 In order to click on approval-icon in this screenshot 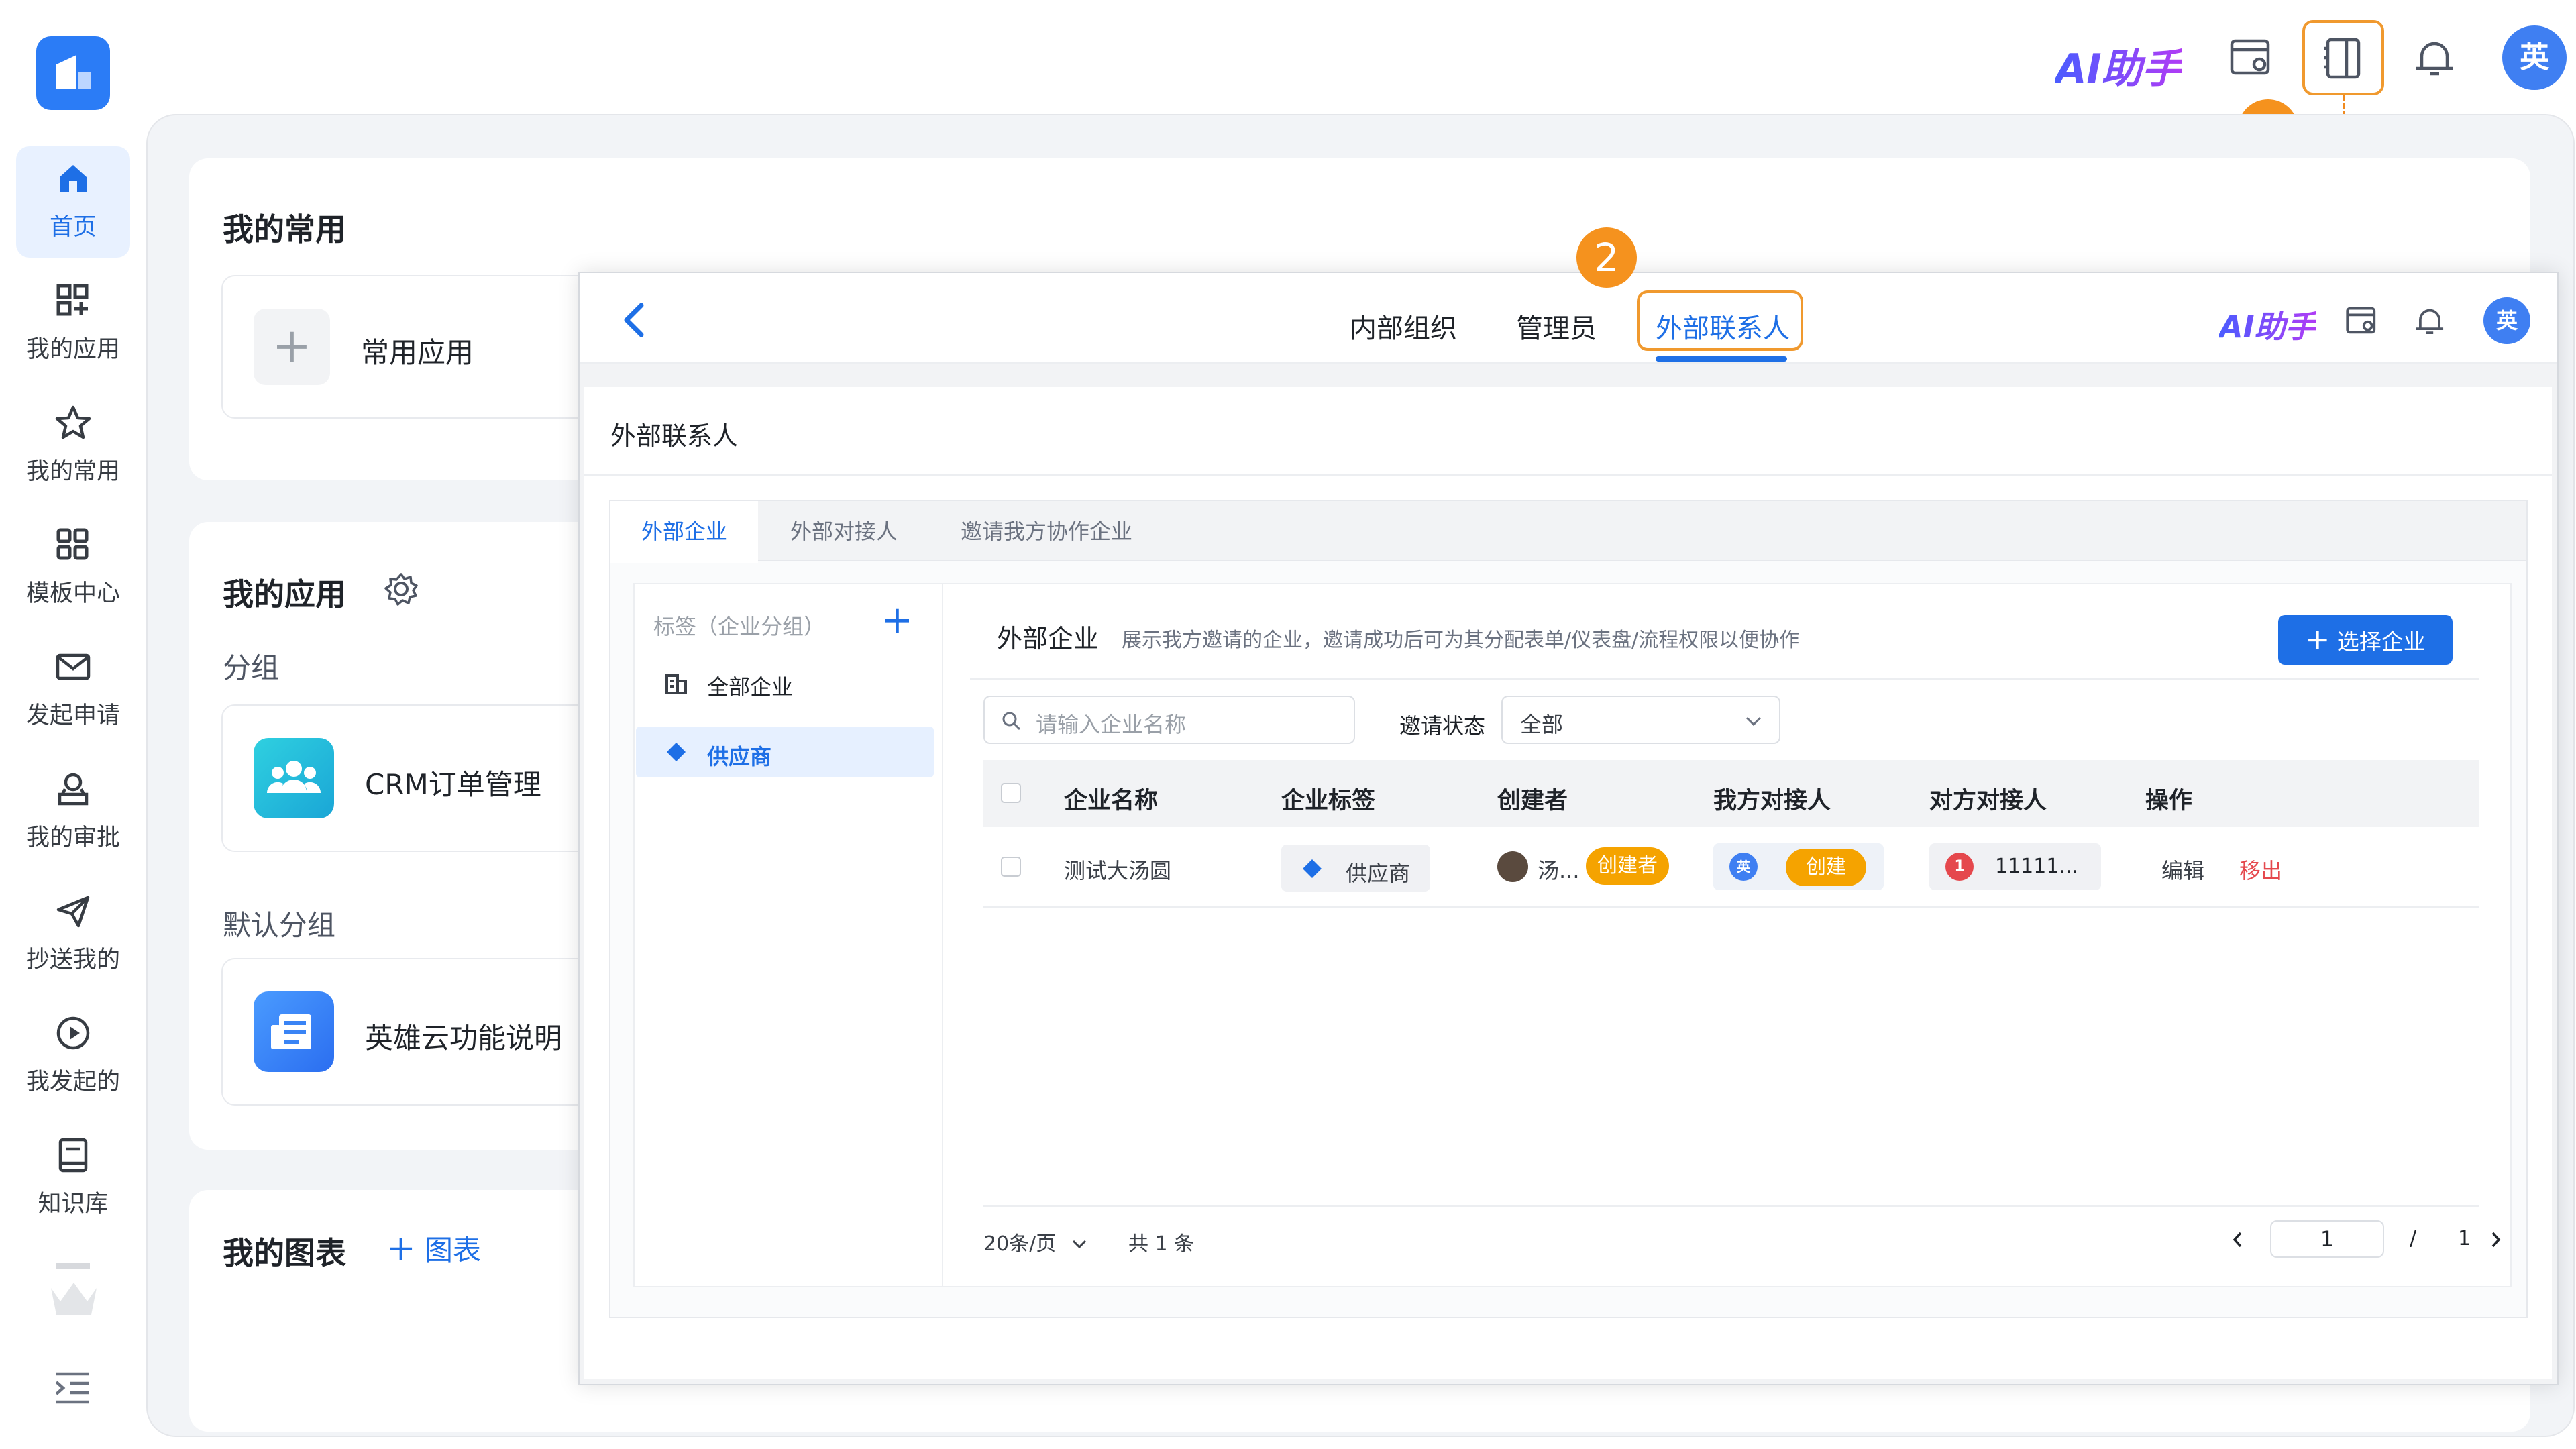, I will do `click(73, 789)`.